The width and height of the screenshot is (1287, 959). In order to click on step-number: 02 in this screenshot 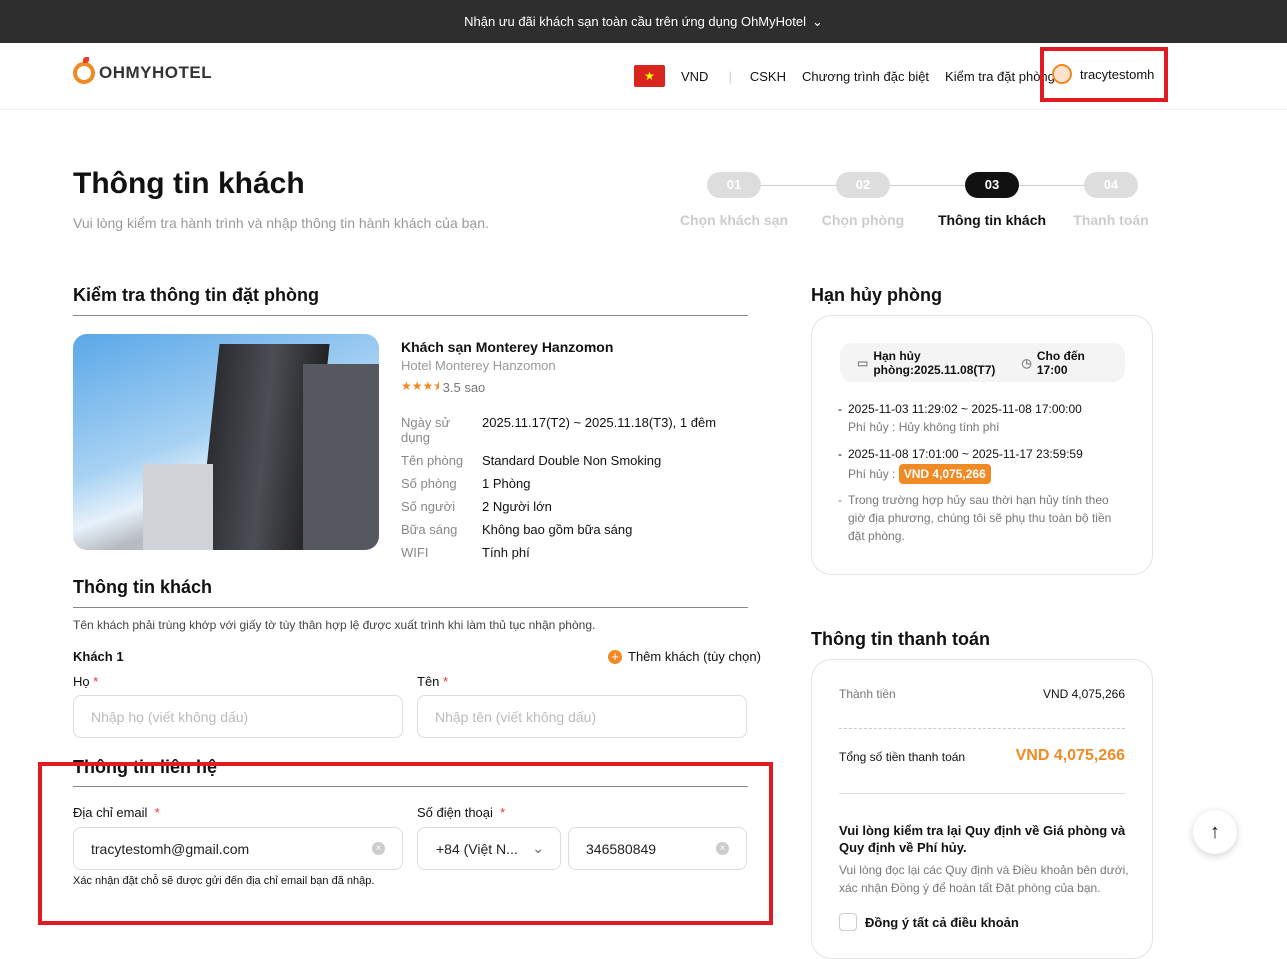, I will do `click(863, 185)`.